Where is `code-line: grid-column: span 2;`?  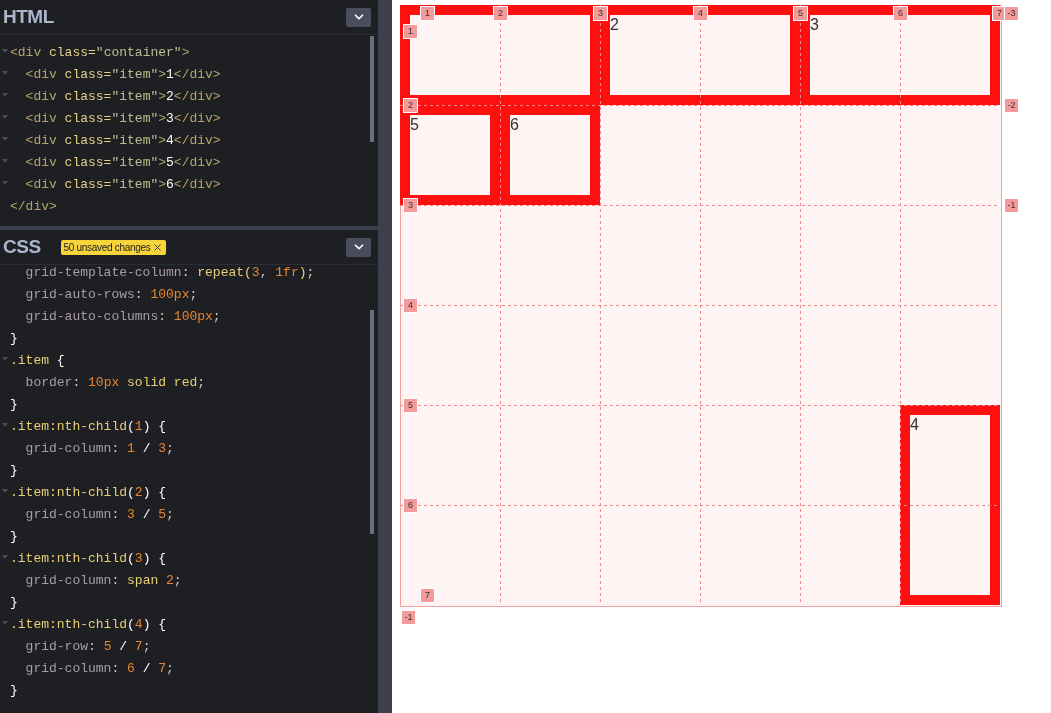
code-line: grid-column: span 2; is located at coordinates (103, 580).